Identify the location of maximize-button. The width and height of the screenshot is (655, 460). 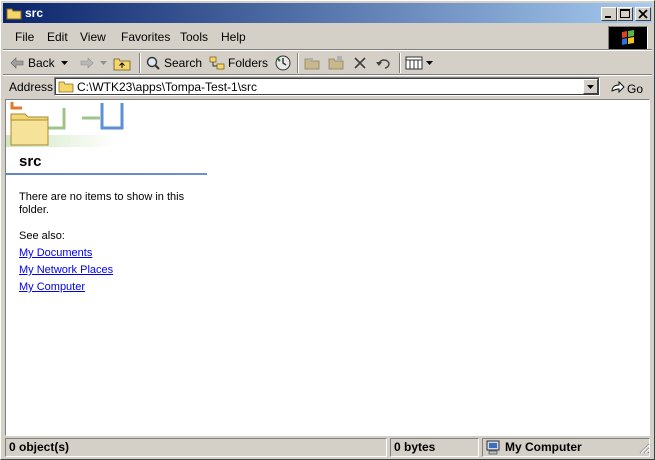
(625, 14).